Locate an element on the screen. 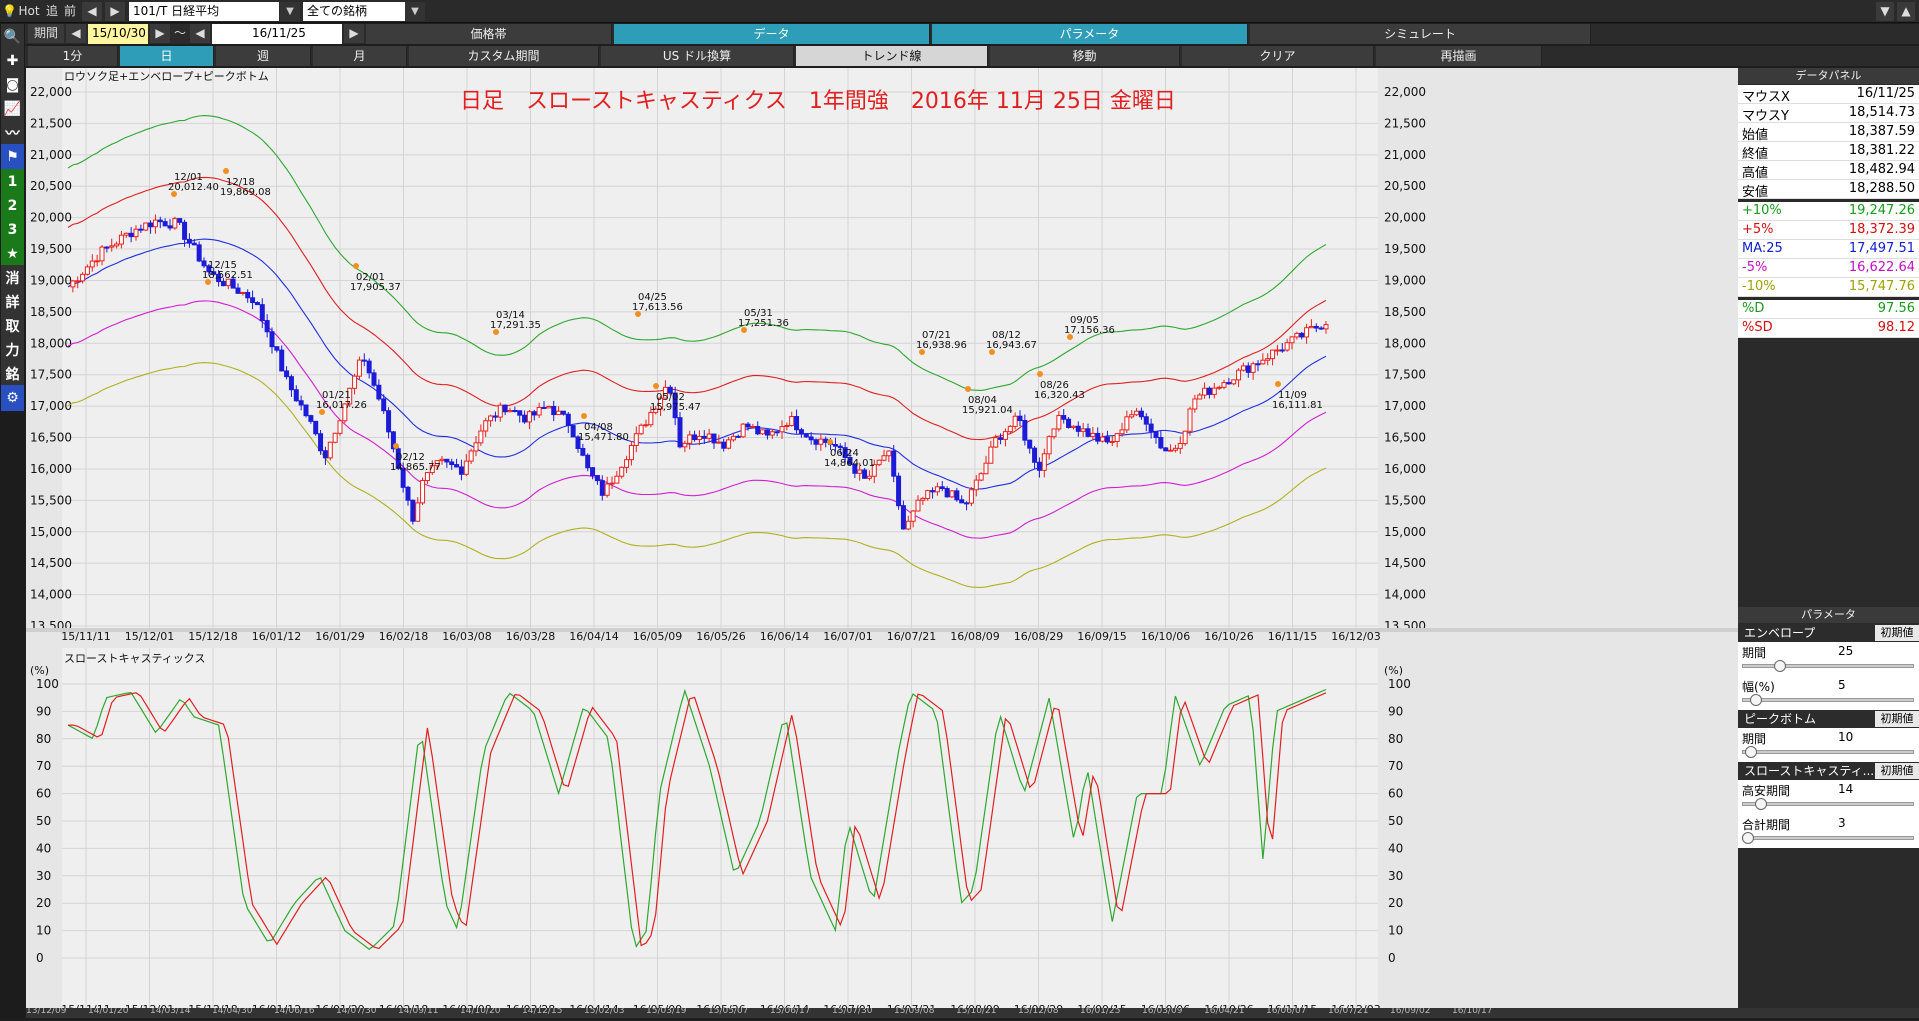 This screenshot has height=1021, width=1919. hot-button: Hot is located at coordinates (29, 11).